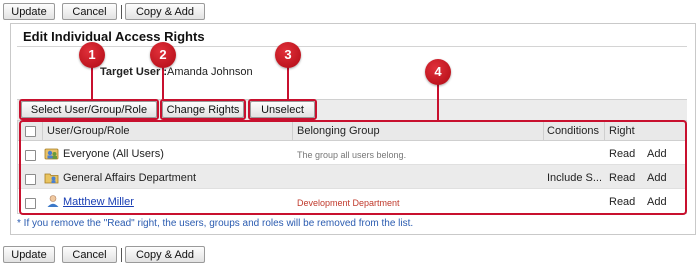 The height and width of the screenshot is (265, 700). What do you see at coordinates (163, 55) in the screenshot?
I see `callout-badge-2: 2` at bounding box center [163, 55].